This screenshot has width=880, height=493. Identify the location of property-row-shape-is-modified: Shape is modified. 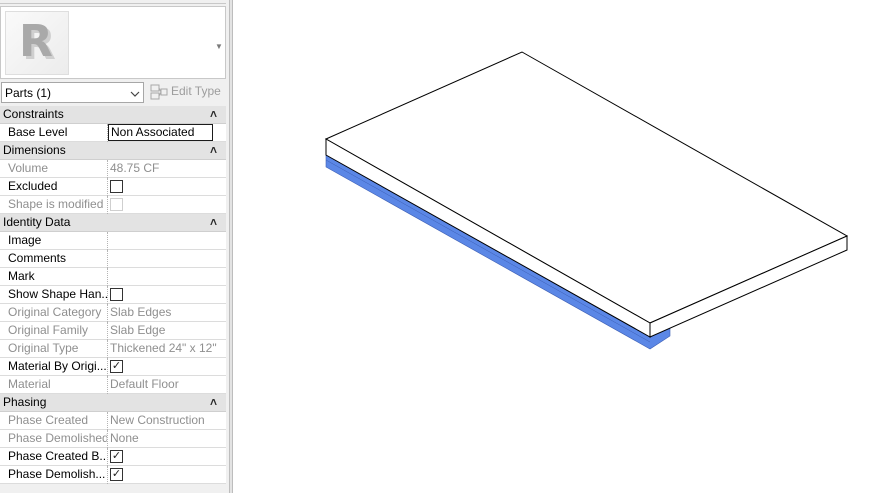
(113, 205).